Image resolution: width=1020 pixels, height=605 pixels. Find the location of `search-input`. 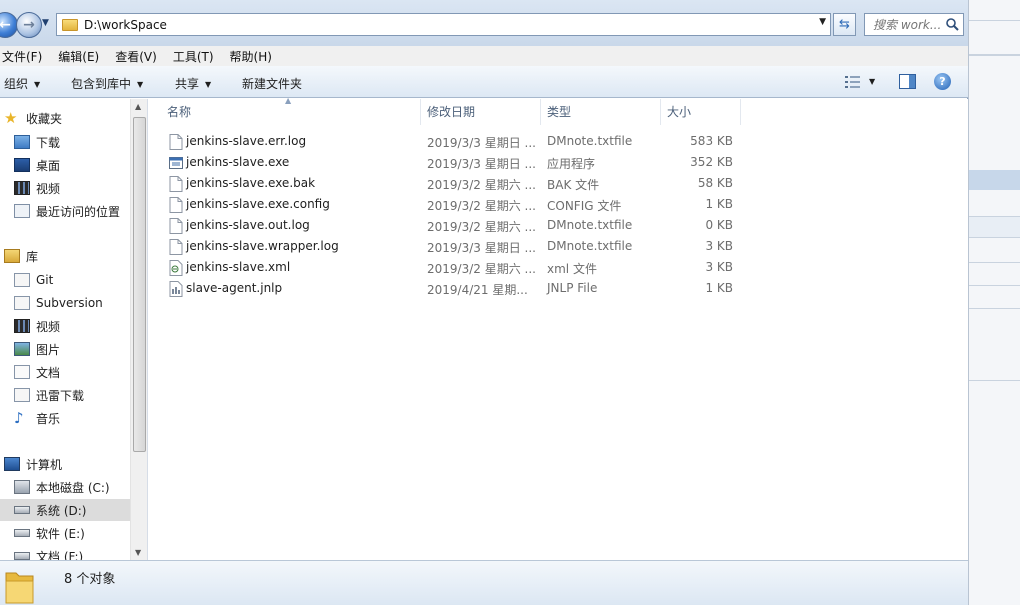

search-input is located at coordinates (912, 24).